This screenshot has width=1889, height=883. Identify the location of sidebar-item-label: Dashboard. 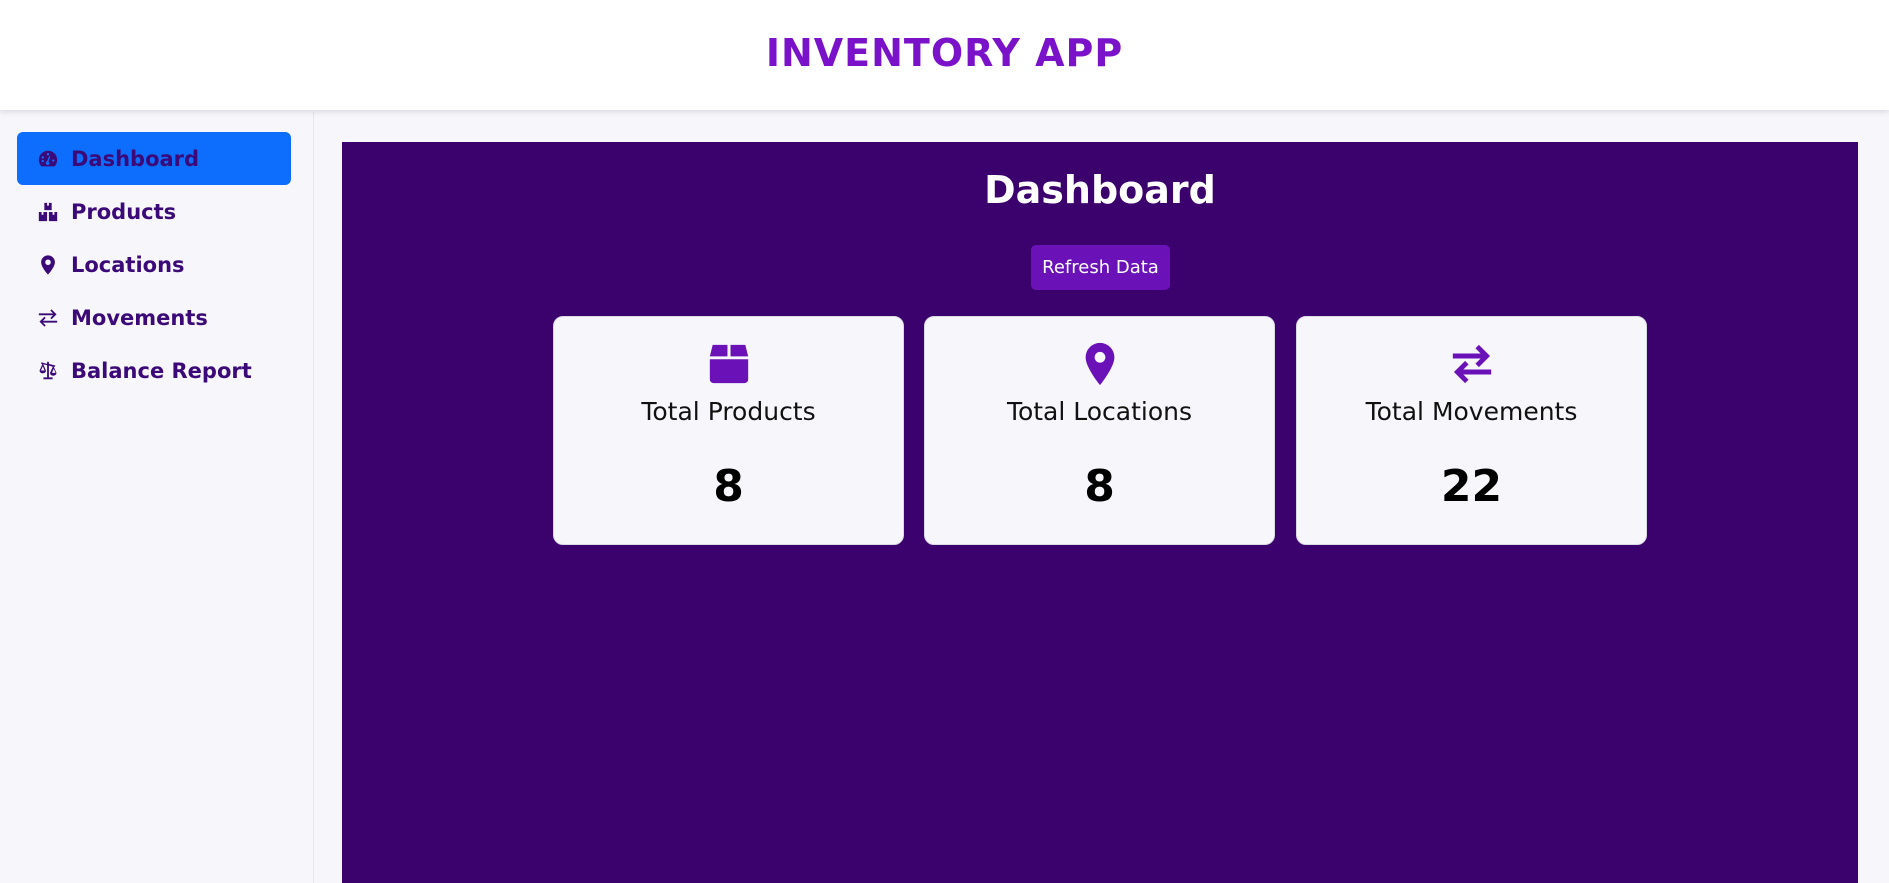
(135, 158).